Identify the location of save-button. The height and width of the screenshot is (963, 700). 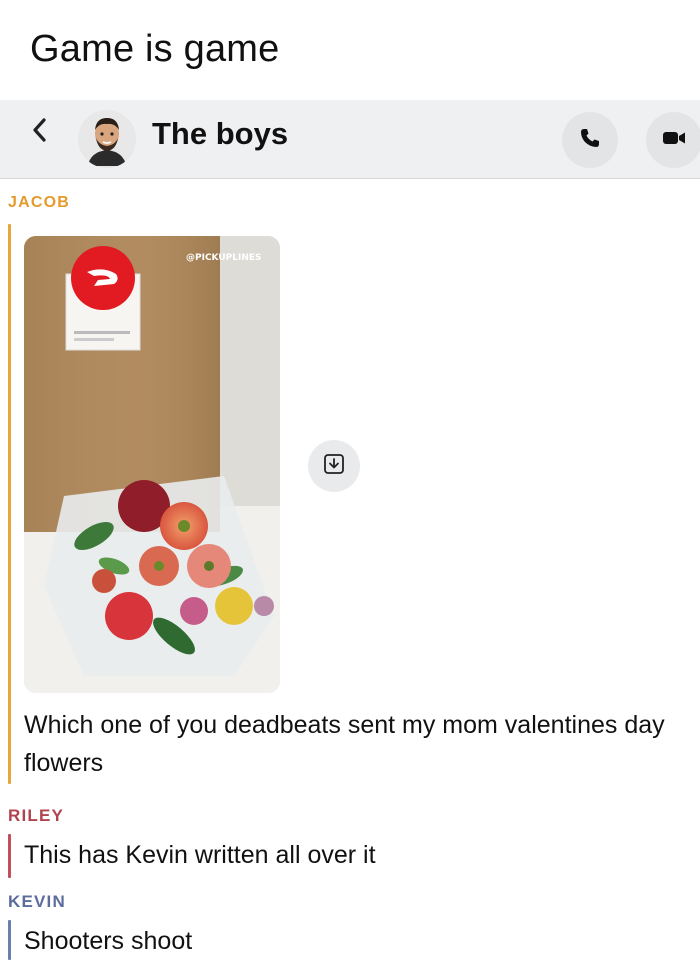
(334, 466).